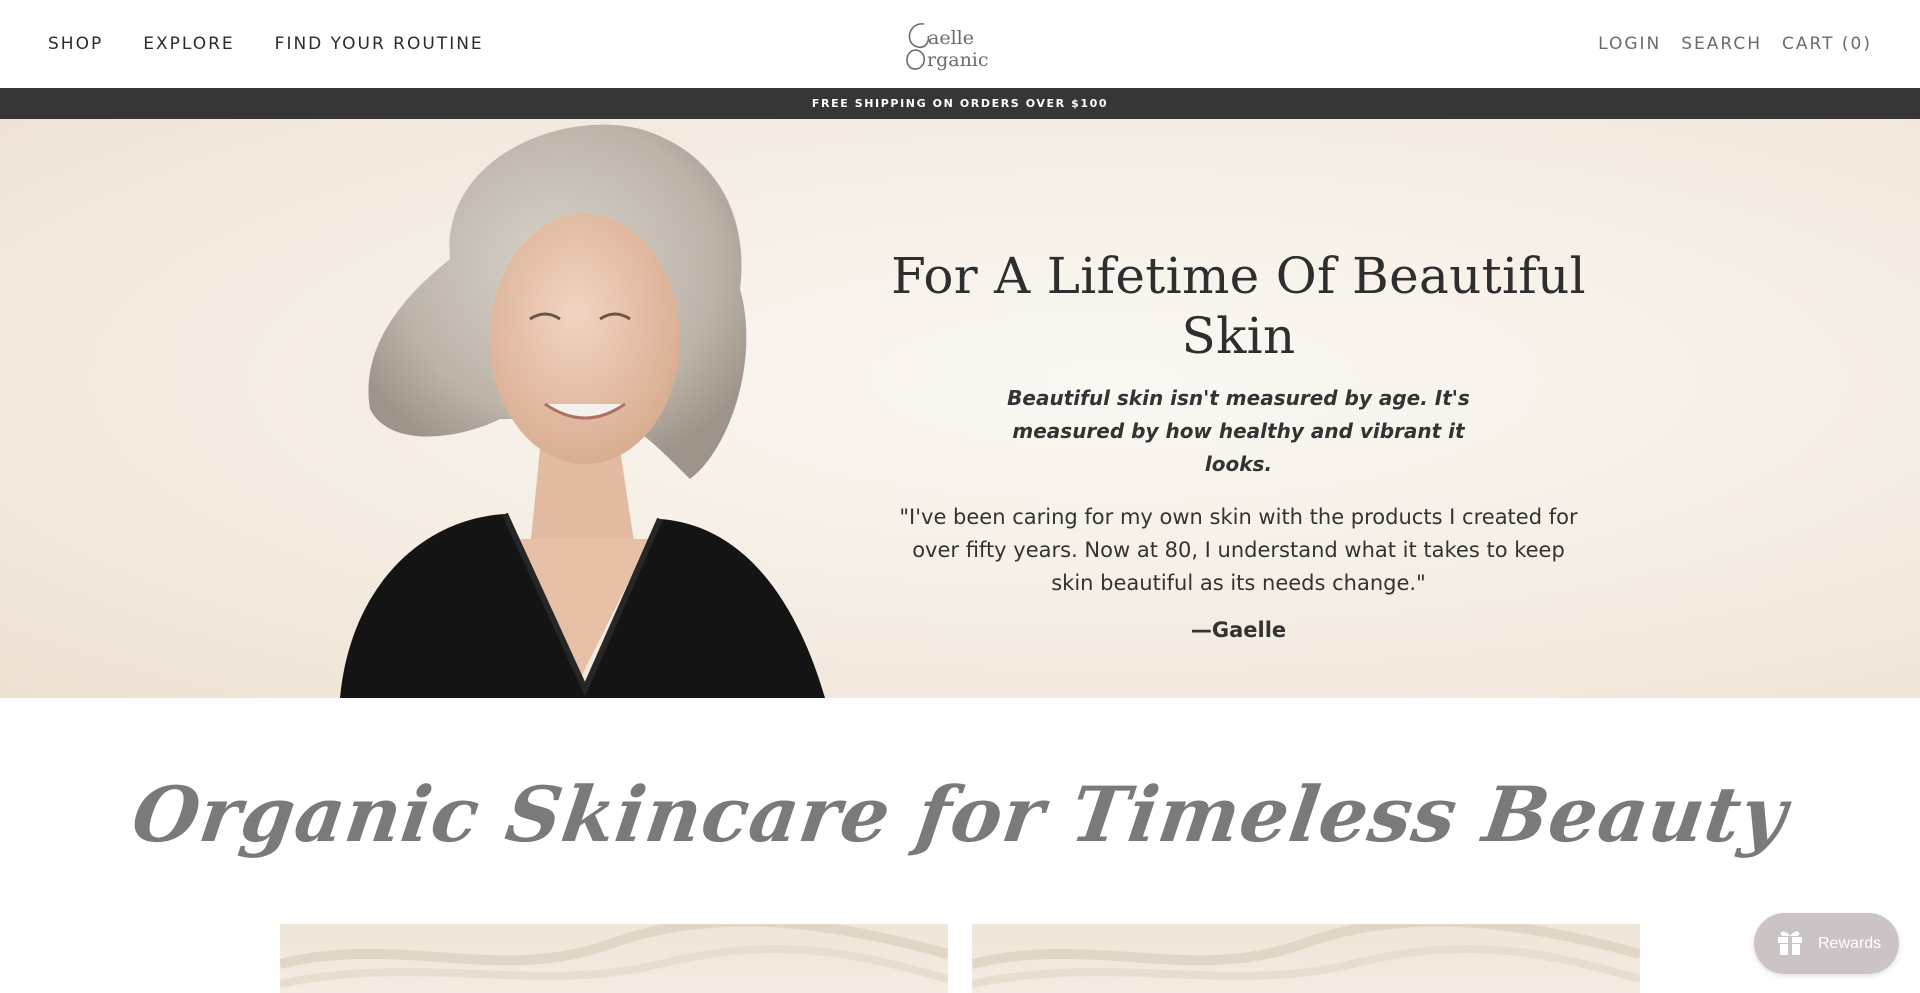  I want to click on primary-nav: SHOP EXPLORE FIND YOUR ROUTINE, so click(266, 44).